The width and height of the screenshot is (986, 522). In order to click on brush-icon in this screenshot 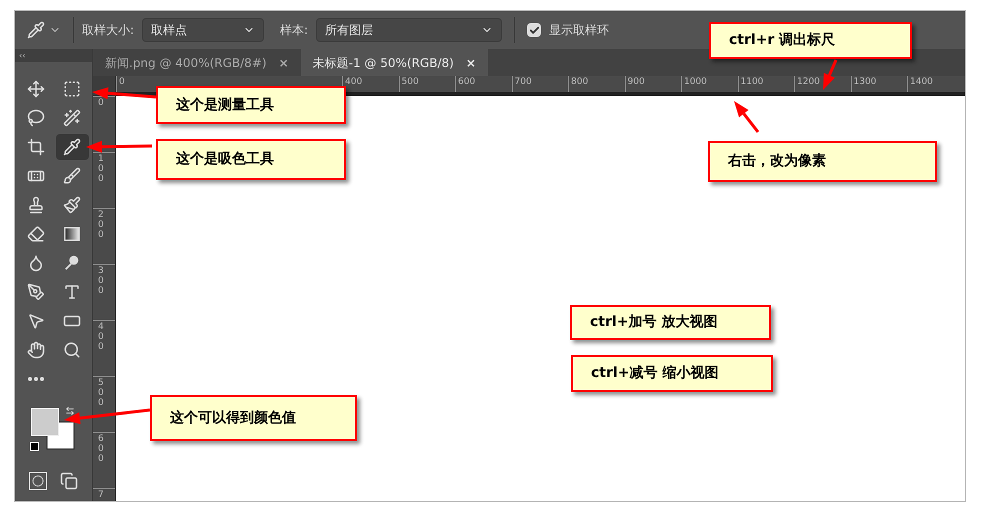, I will do `click(72, 176)`.